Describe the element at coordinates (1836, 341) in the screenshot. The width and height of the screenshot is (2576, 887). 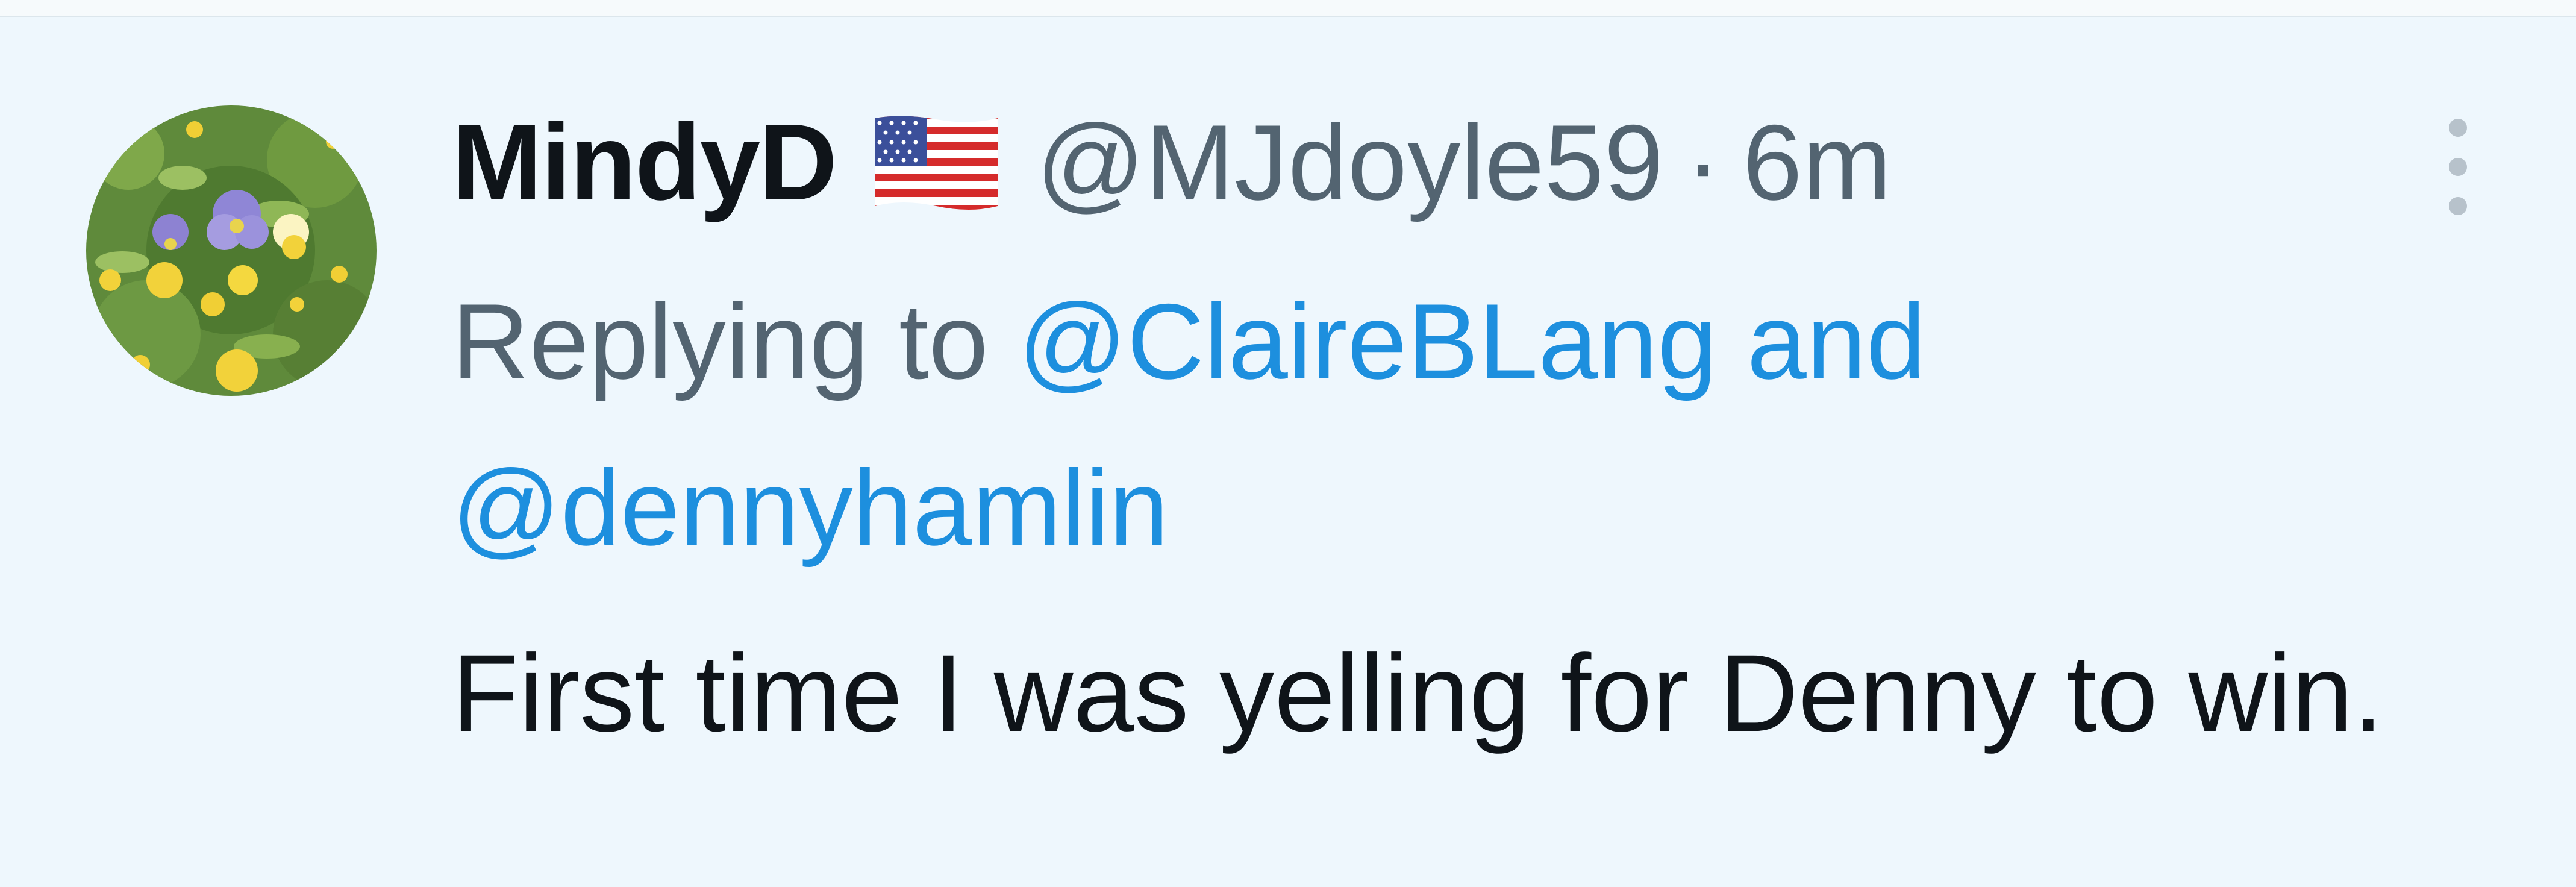
I see `reply-conjunction: and` at that location.